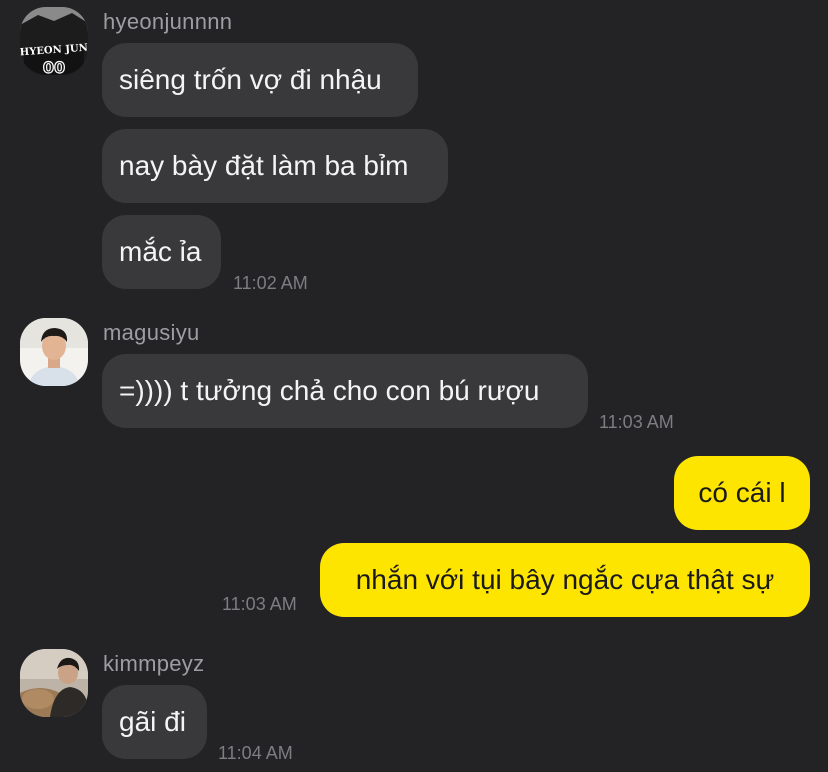 This screenshot has width=828, height=772. I want to click on avatar-magusiyu, so click(54, 352).